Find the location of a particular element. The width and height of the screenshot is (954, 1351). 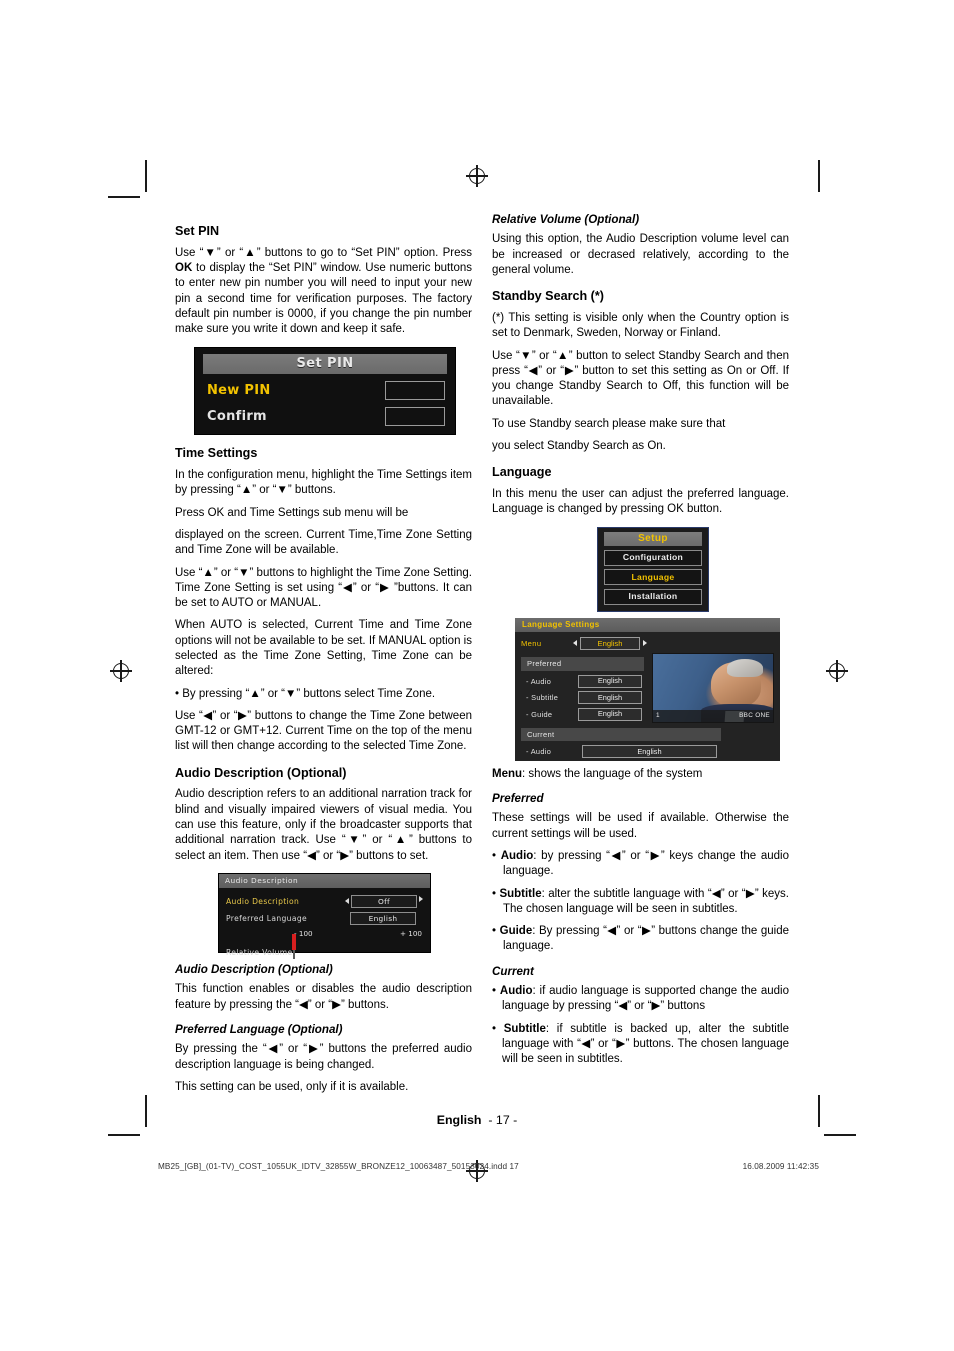

preview-info-bar: 1 BBC ONE is located at coordinates (713, 715).